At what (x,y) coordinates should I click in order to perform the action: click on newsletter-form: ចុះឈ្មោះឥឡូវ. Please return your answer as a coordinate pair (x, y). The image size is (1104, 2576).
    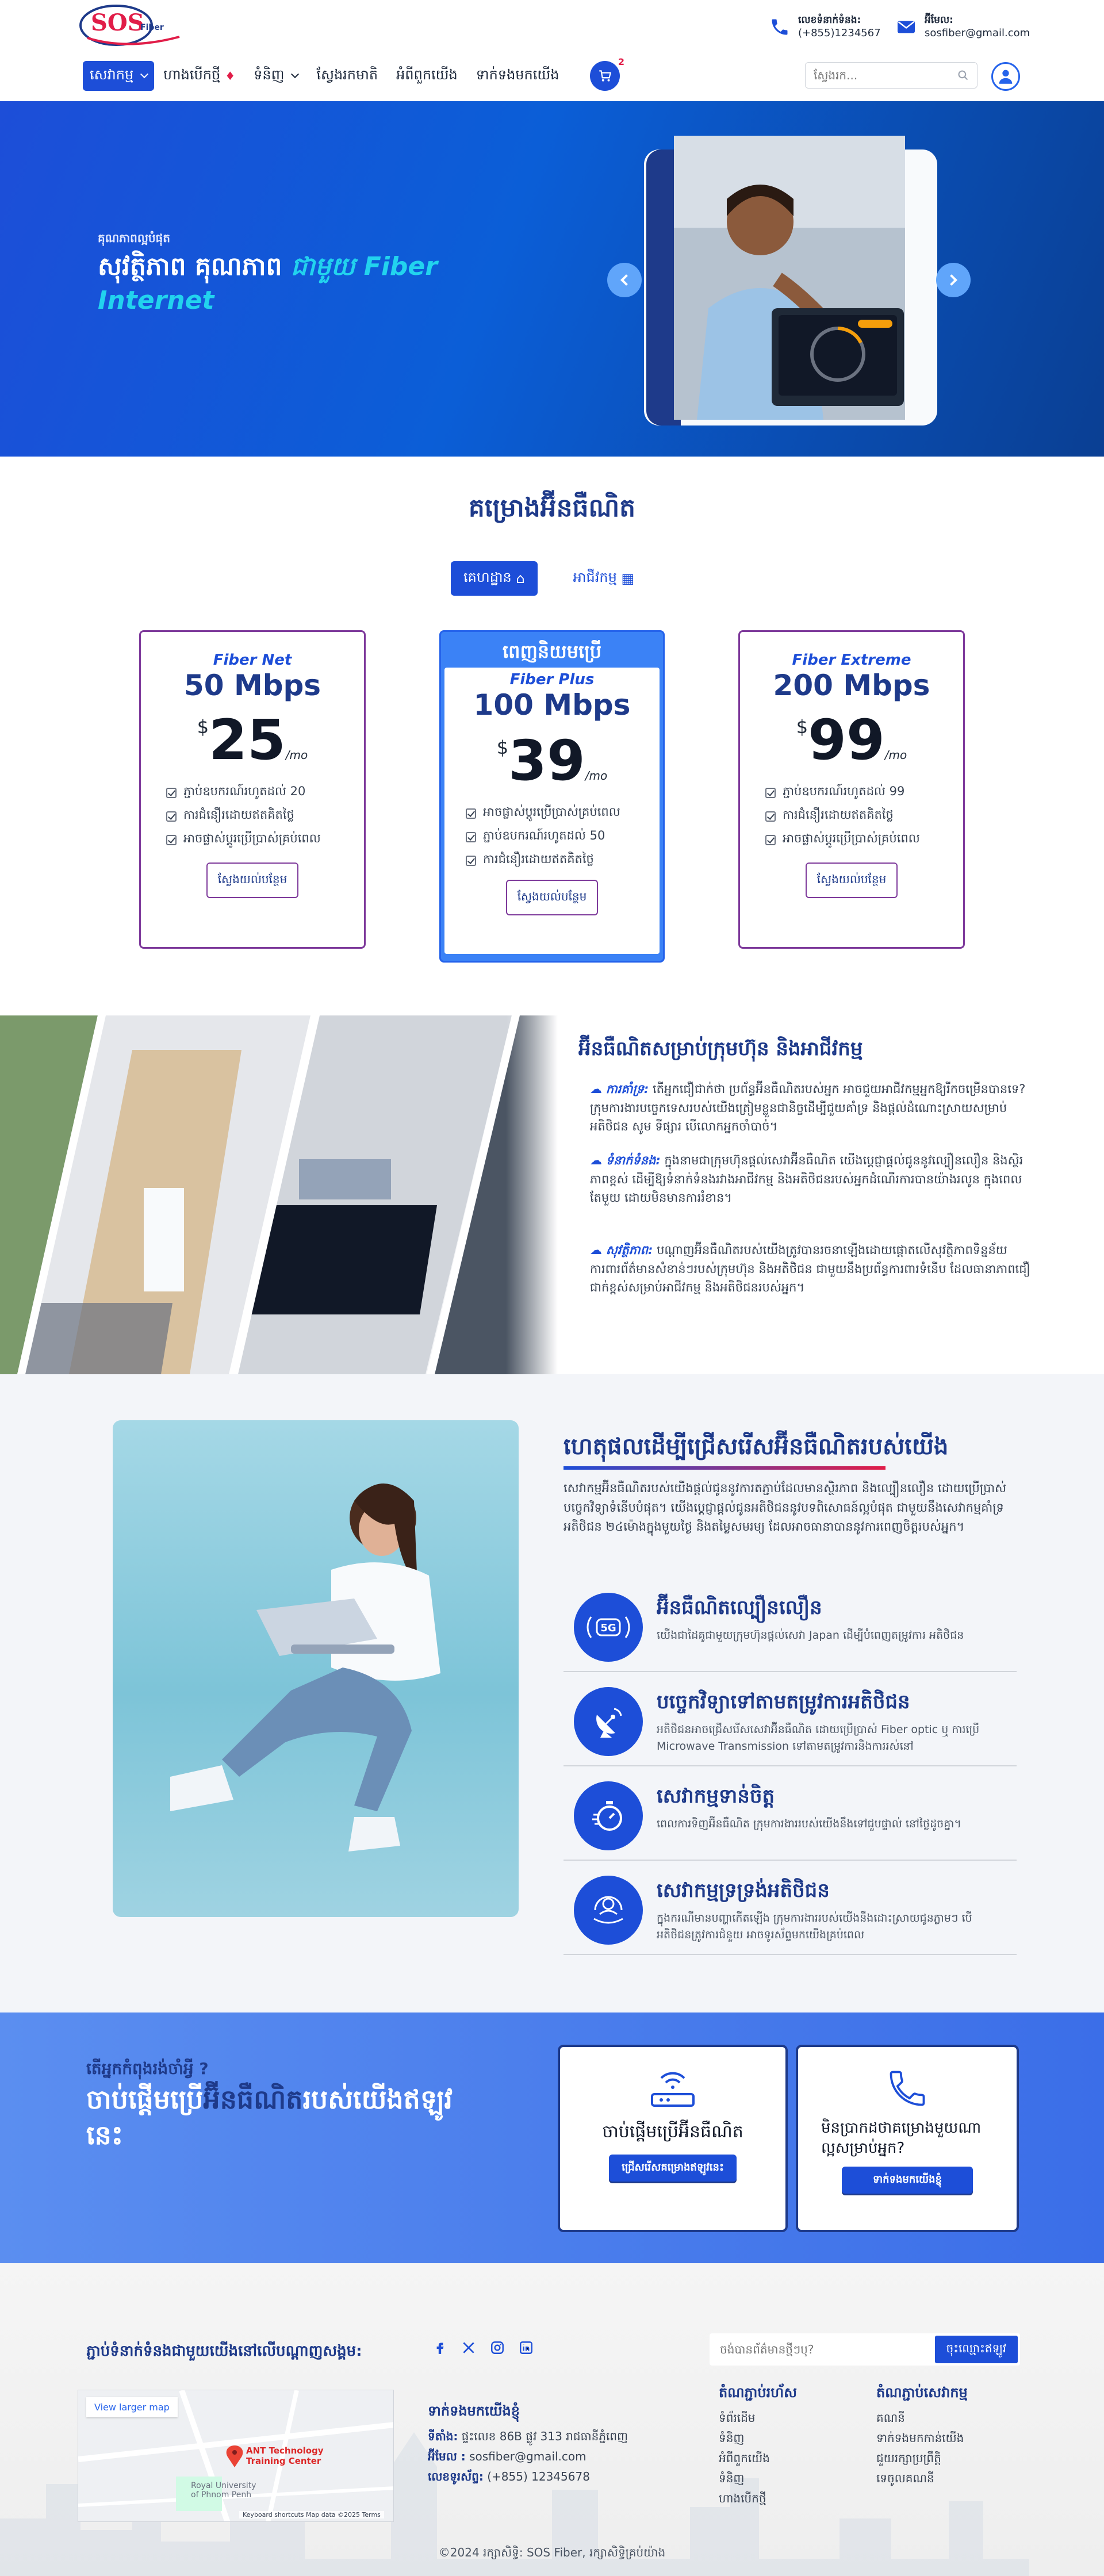
    Looking at the image, I should click on (865, 2349).